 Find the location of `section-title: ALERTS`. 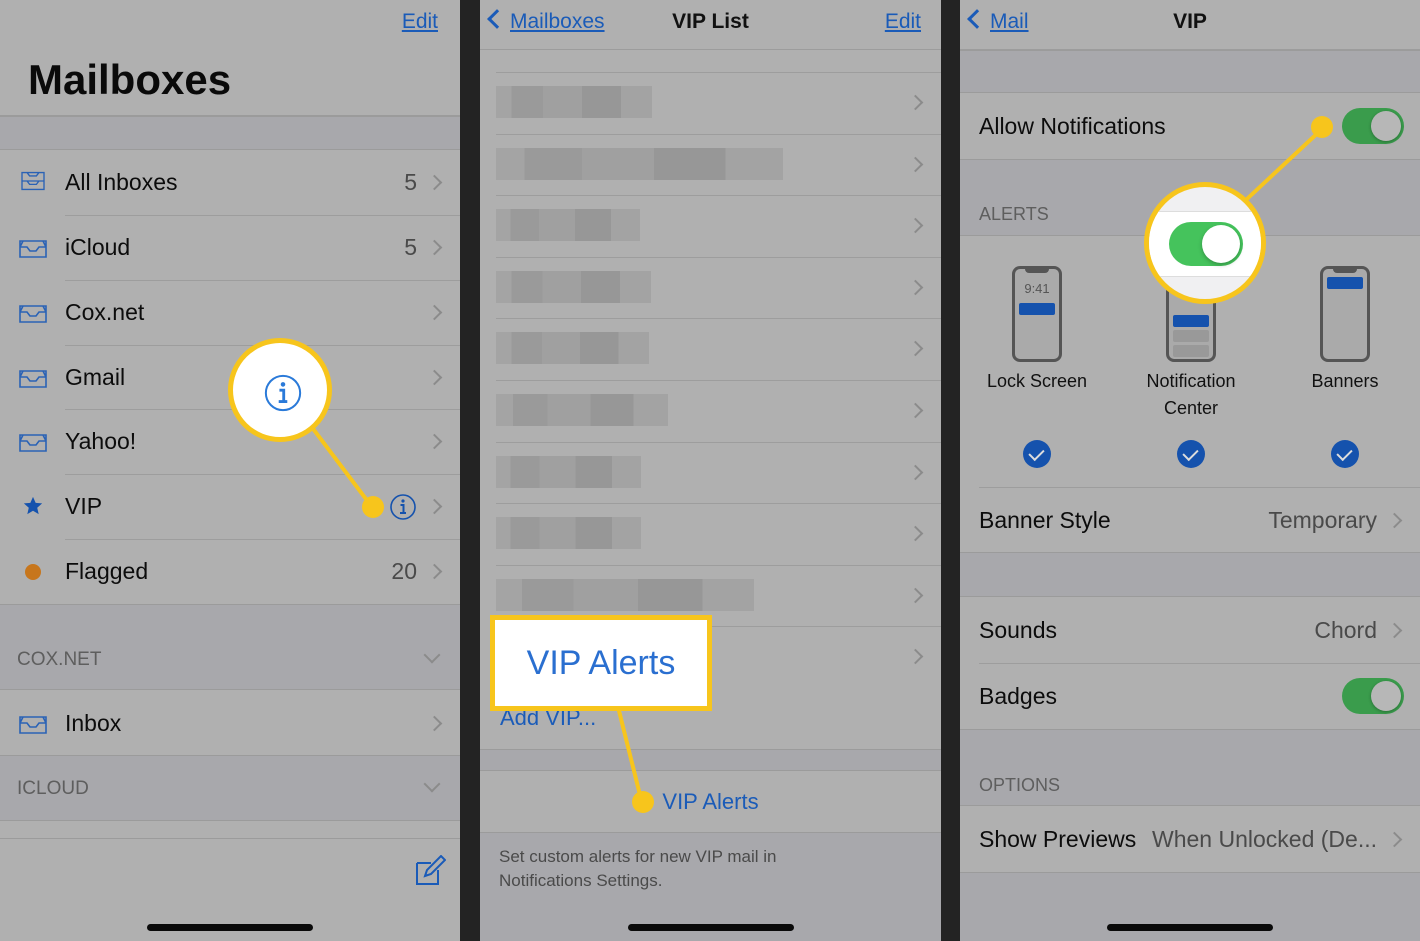

section-title: ALERTS is located at coordinates (1014, 214).